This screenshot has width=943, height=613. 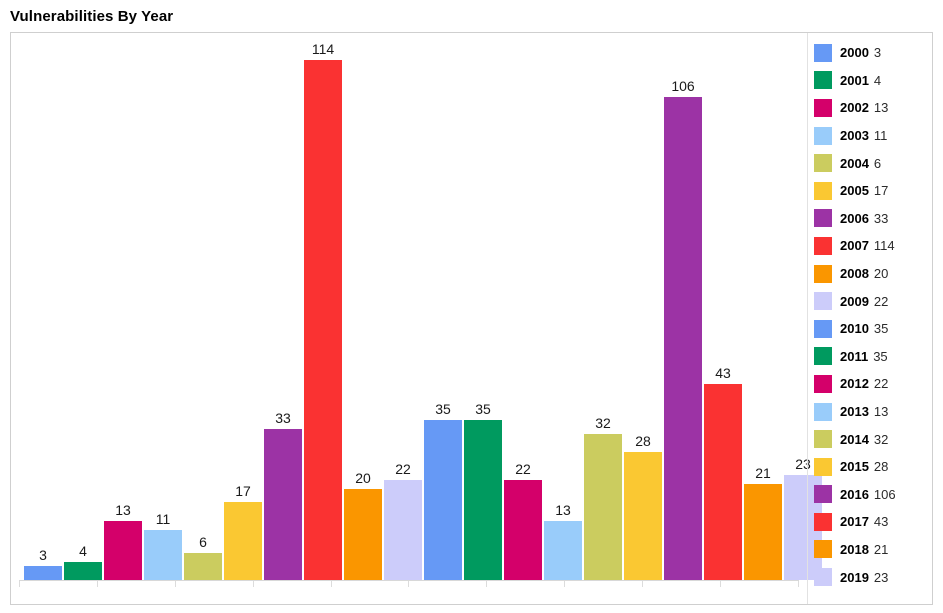 I want to click on bar-group: 28, so click(x=643, y=309).